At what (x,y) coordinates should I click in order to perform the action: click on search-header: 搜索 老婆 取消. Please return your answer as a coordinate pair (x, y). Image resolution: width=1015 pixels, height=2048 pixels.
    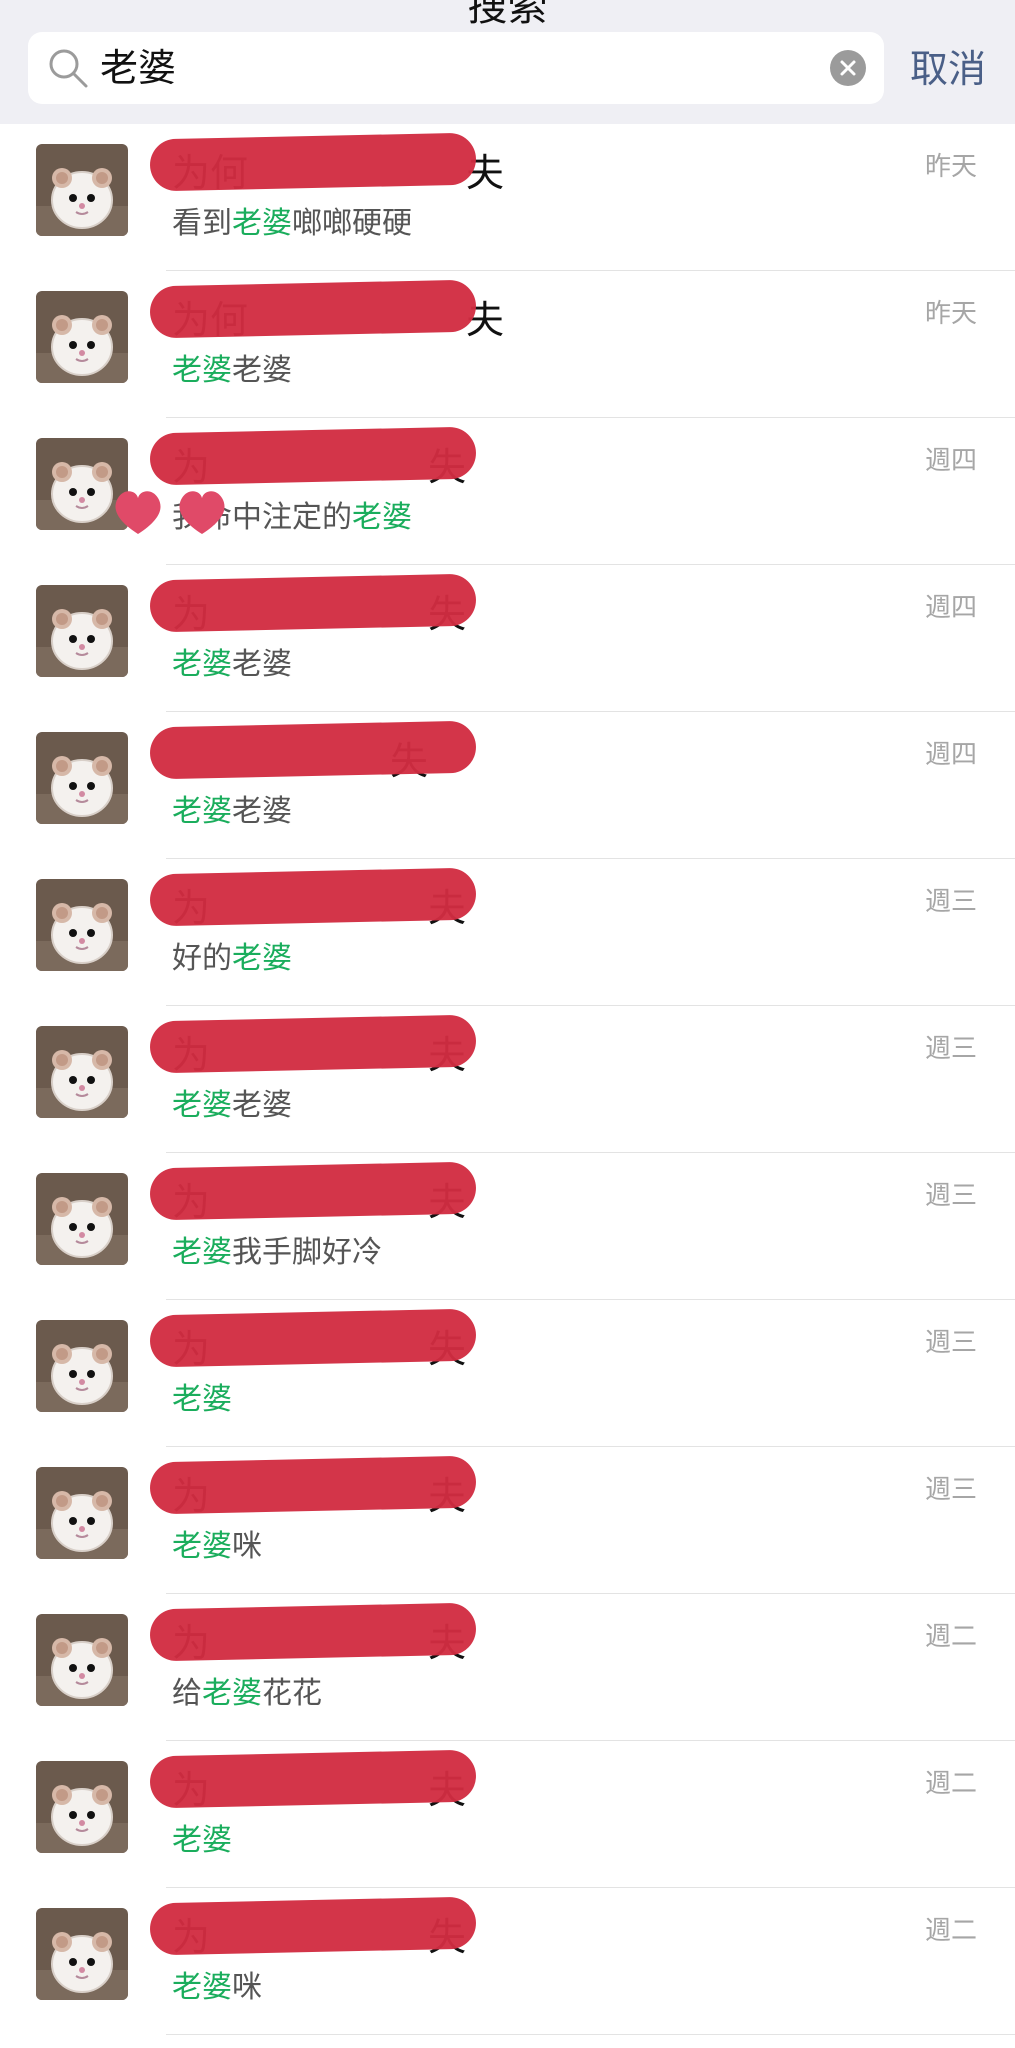
    Looking at the image, I should click on (507, 62).